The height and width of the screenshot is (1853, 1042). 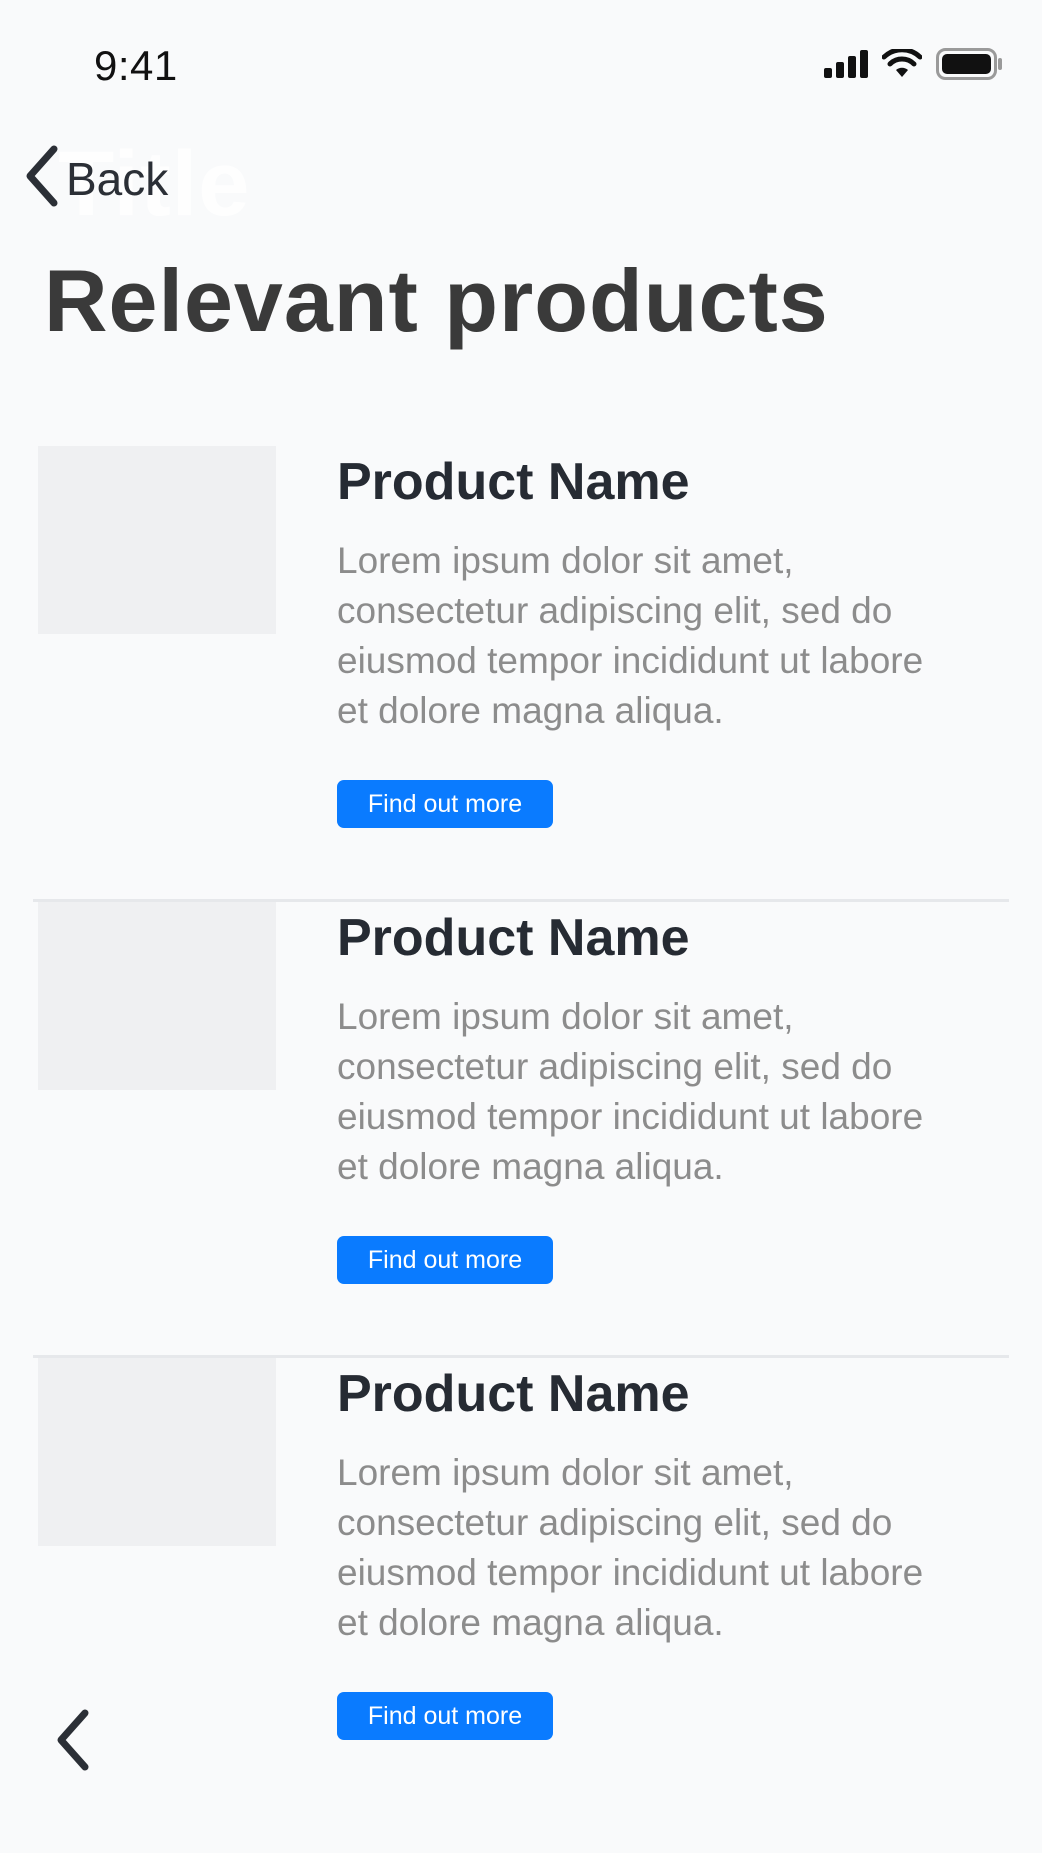 I want to click on cellular-signal-icon, so click(x=846, y=66).